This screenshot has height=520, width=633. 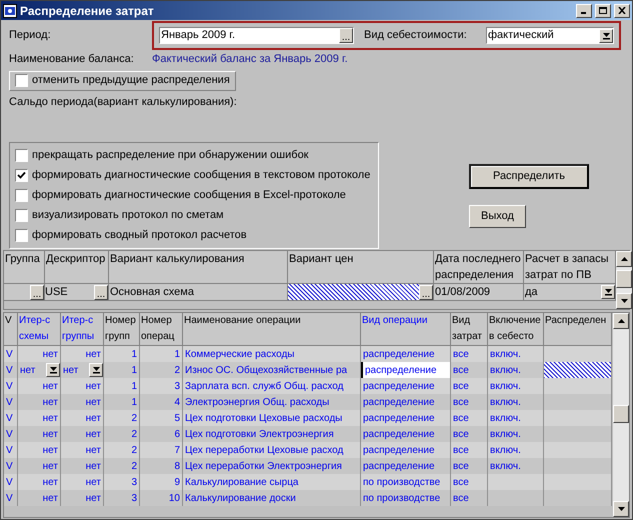 I want to click on cost-kind-value: фактический, so click(x=521, y=36).